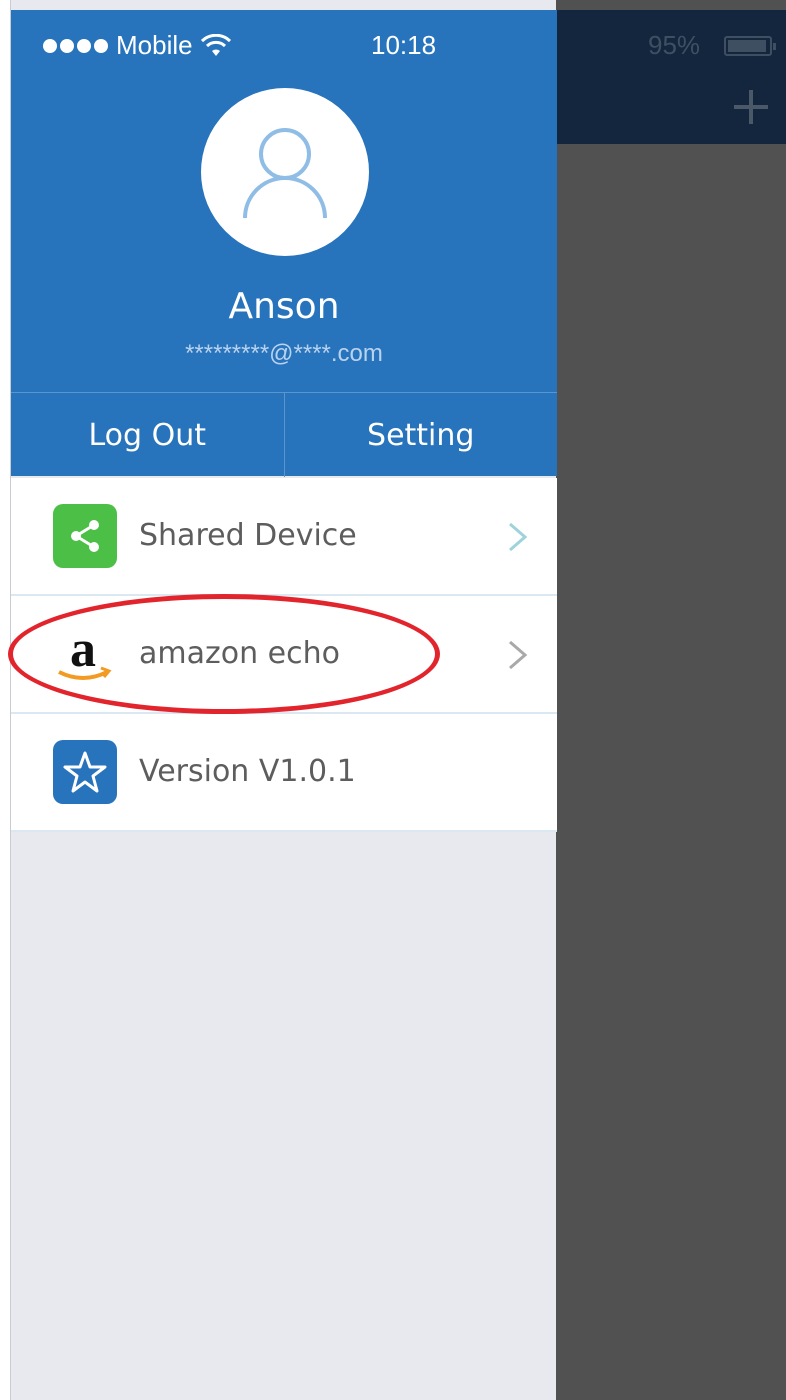  What do you see at coordinates (75, 45) in the screenshot?
I see `signal-strength-icon` at bounding box center [75, 45].